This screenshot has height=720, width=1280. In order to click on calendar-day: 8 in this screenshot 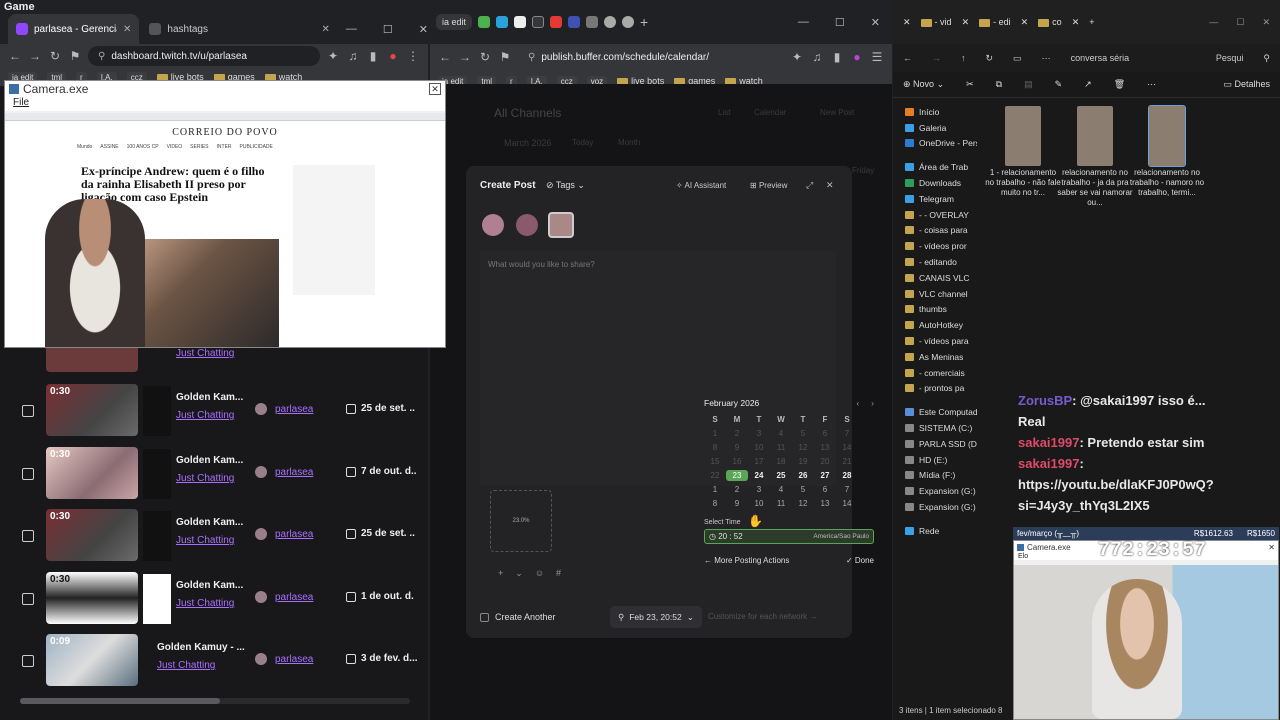, I will do `click(715, 503)`.